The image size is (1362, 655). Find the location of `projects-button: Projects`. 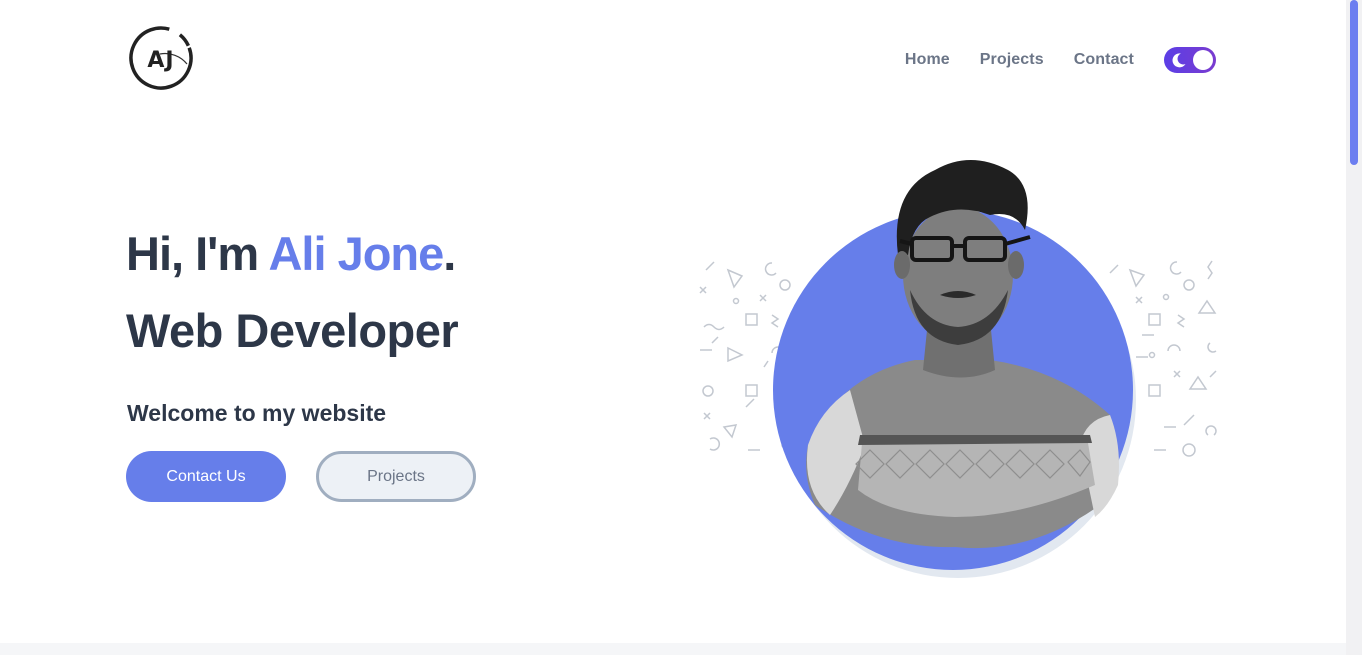

projects-button: Projects is located at coordinates (396, 476).